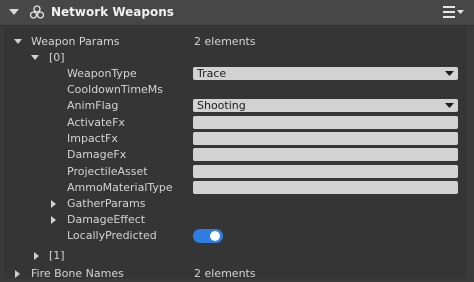 The image size is (474, 282). I want to click on projectile-asset-field, so click(325, 171).